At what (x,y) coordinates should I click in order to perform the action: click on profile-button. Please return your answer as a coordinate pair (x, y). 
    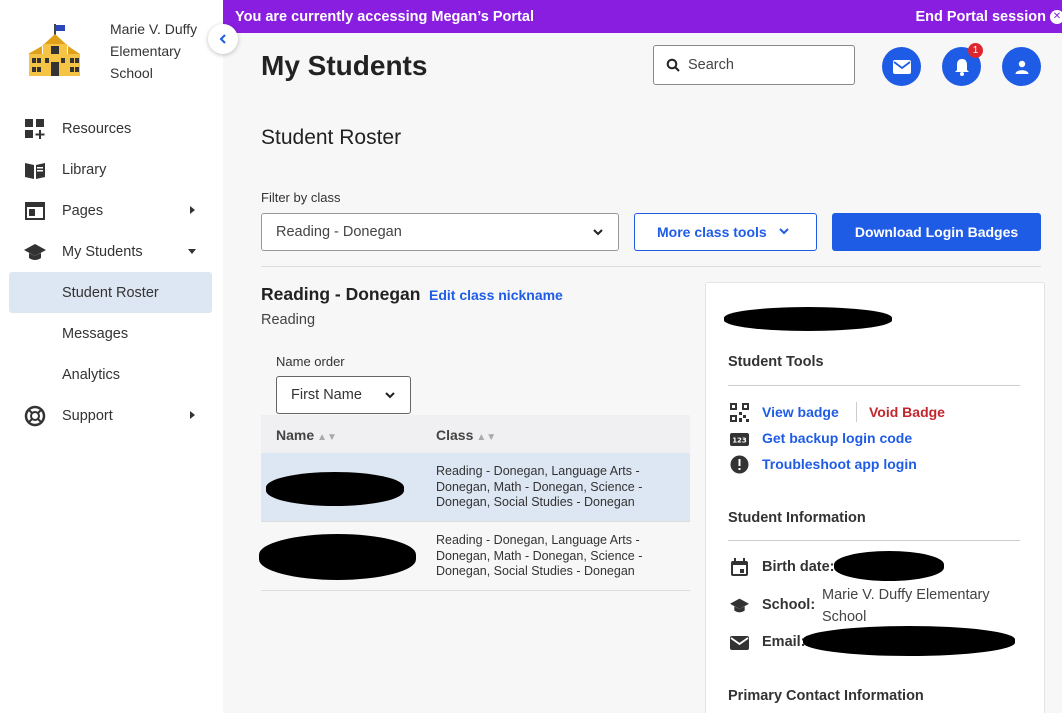
    Looking at the image, I should click on (1021, 66).